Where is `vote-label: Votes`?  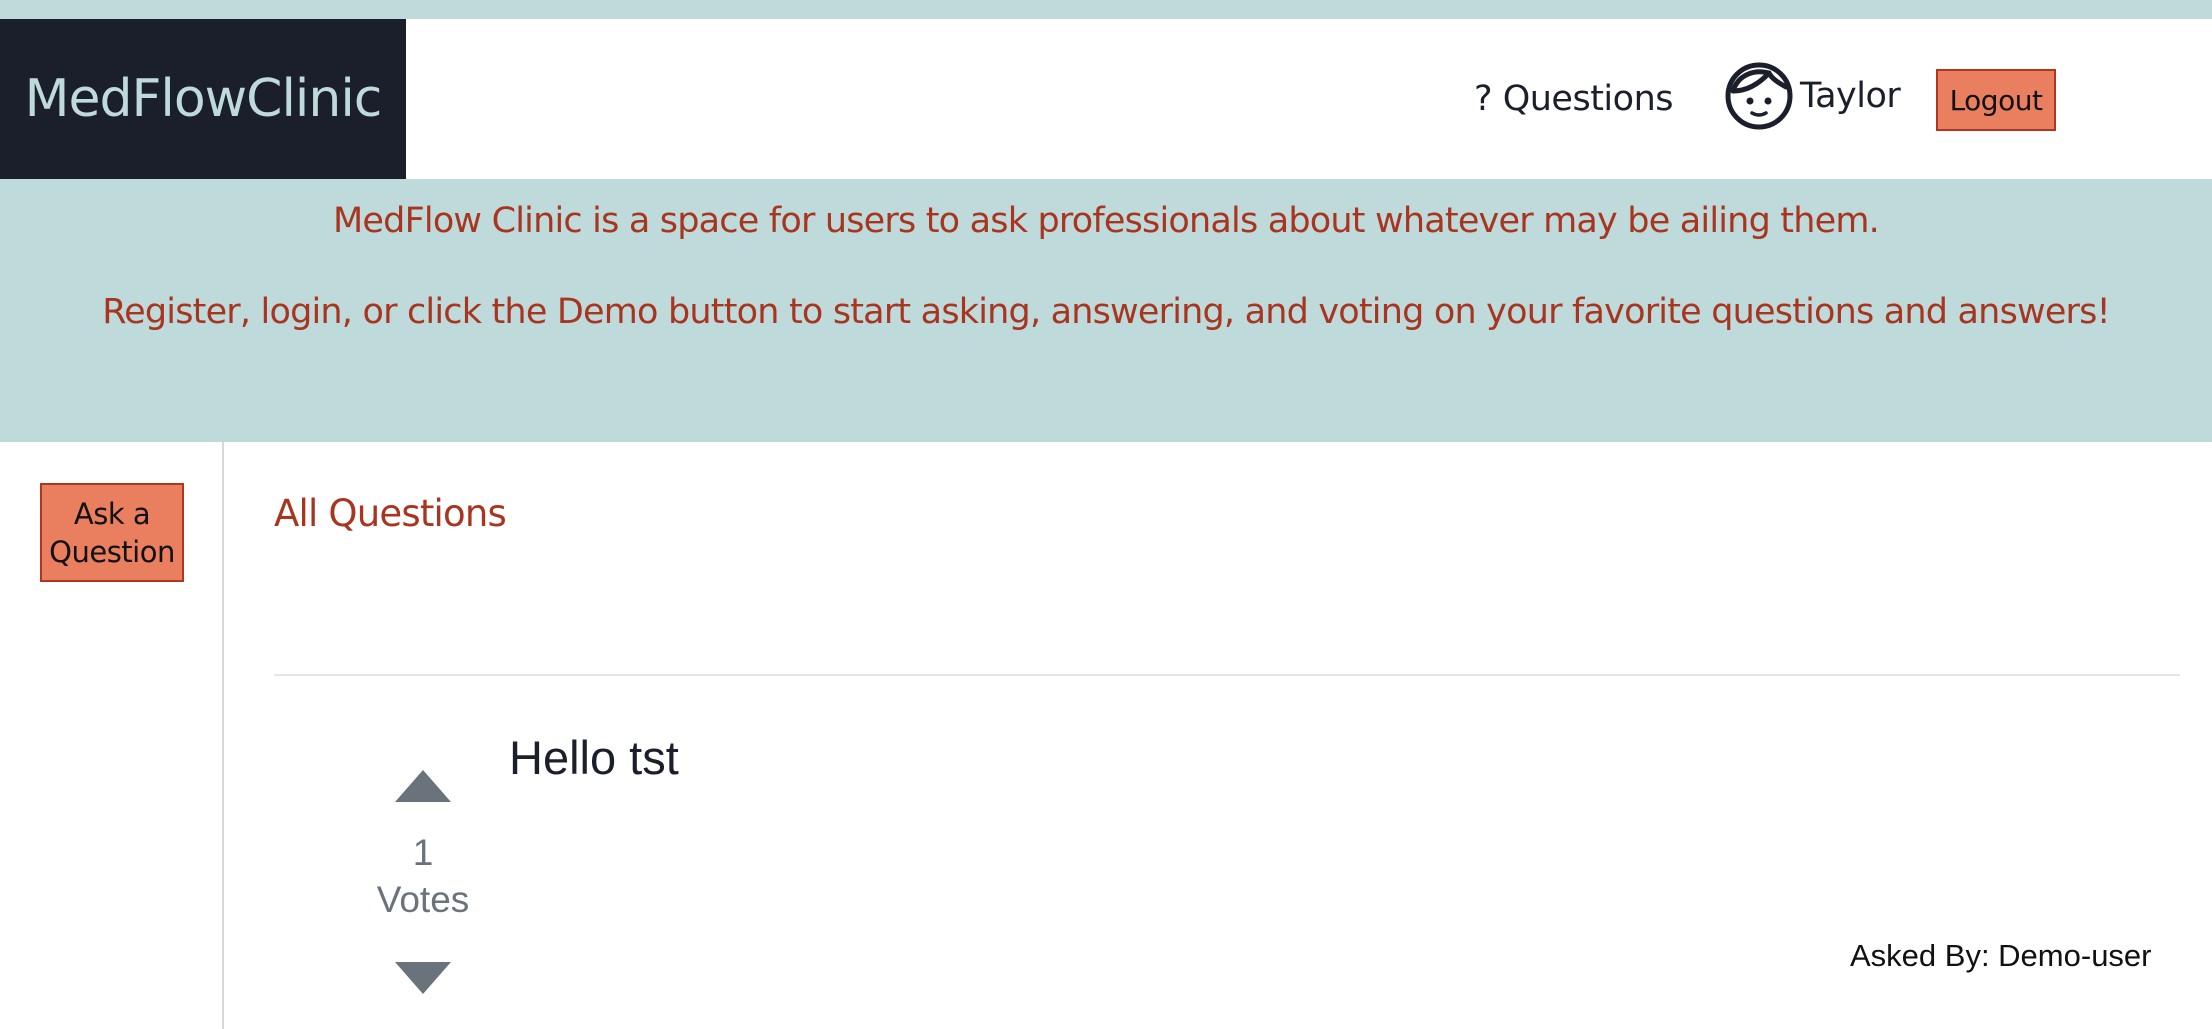 vote-label: Votes is located at coordinates (423, 899).